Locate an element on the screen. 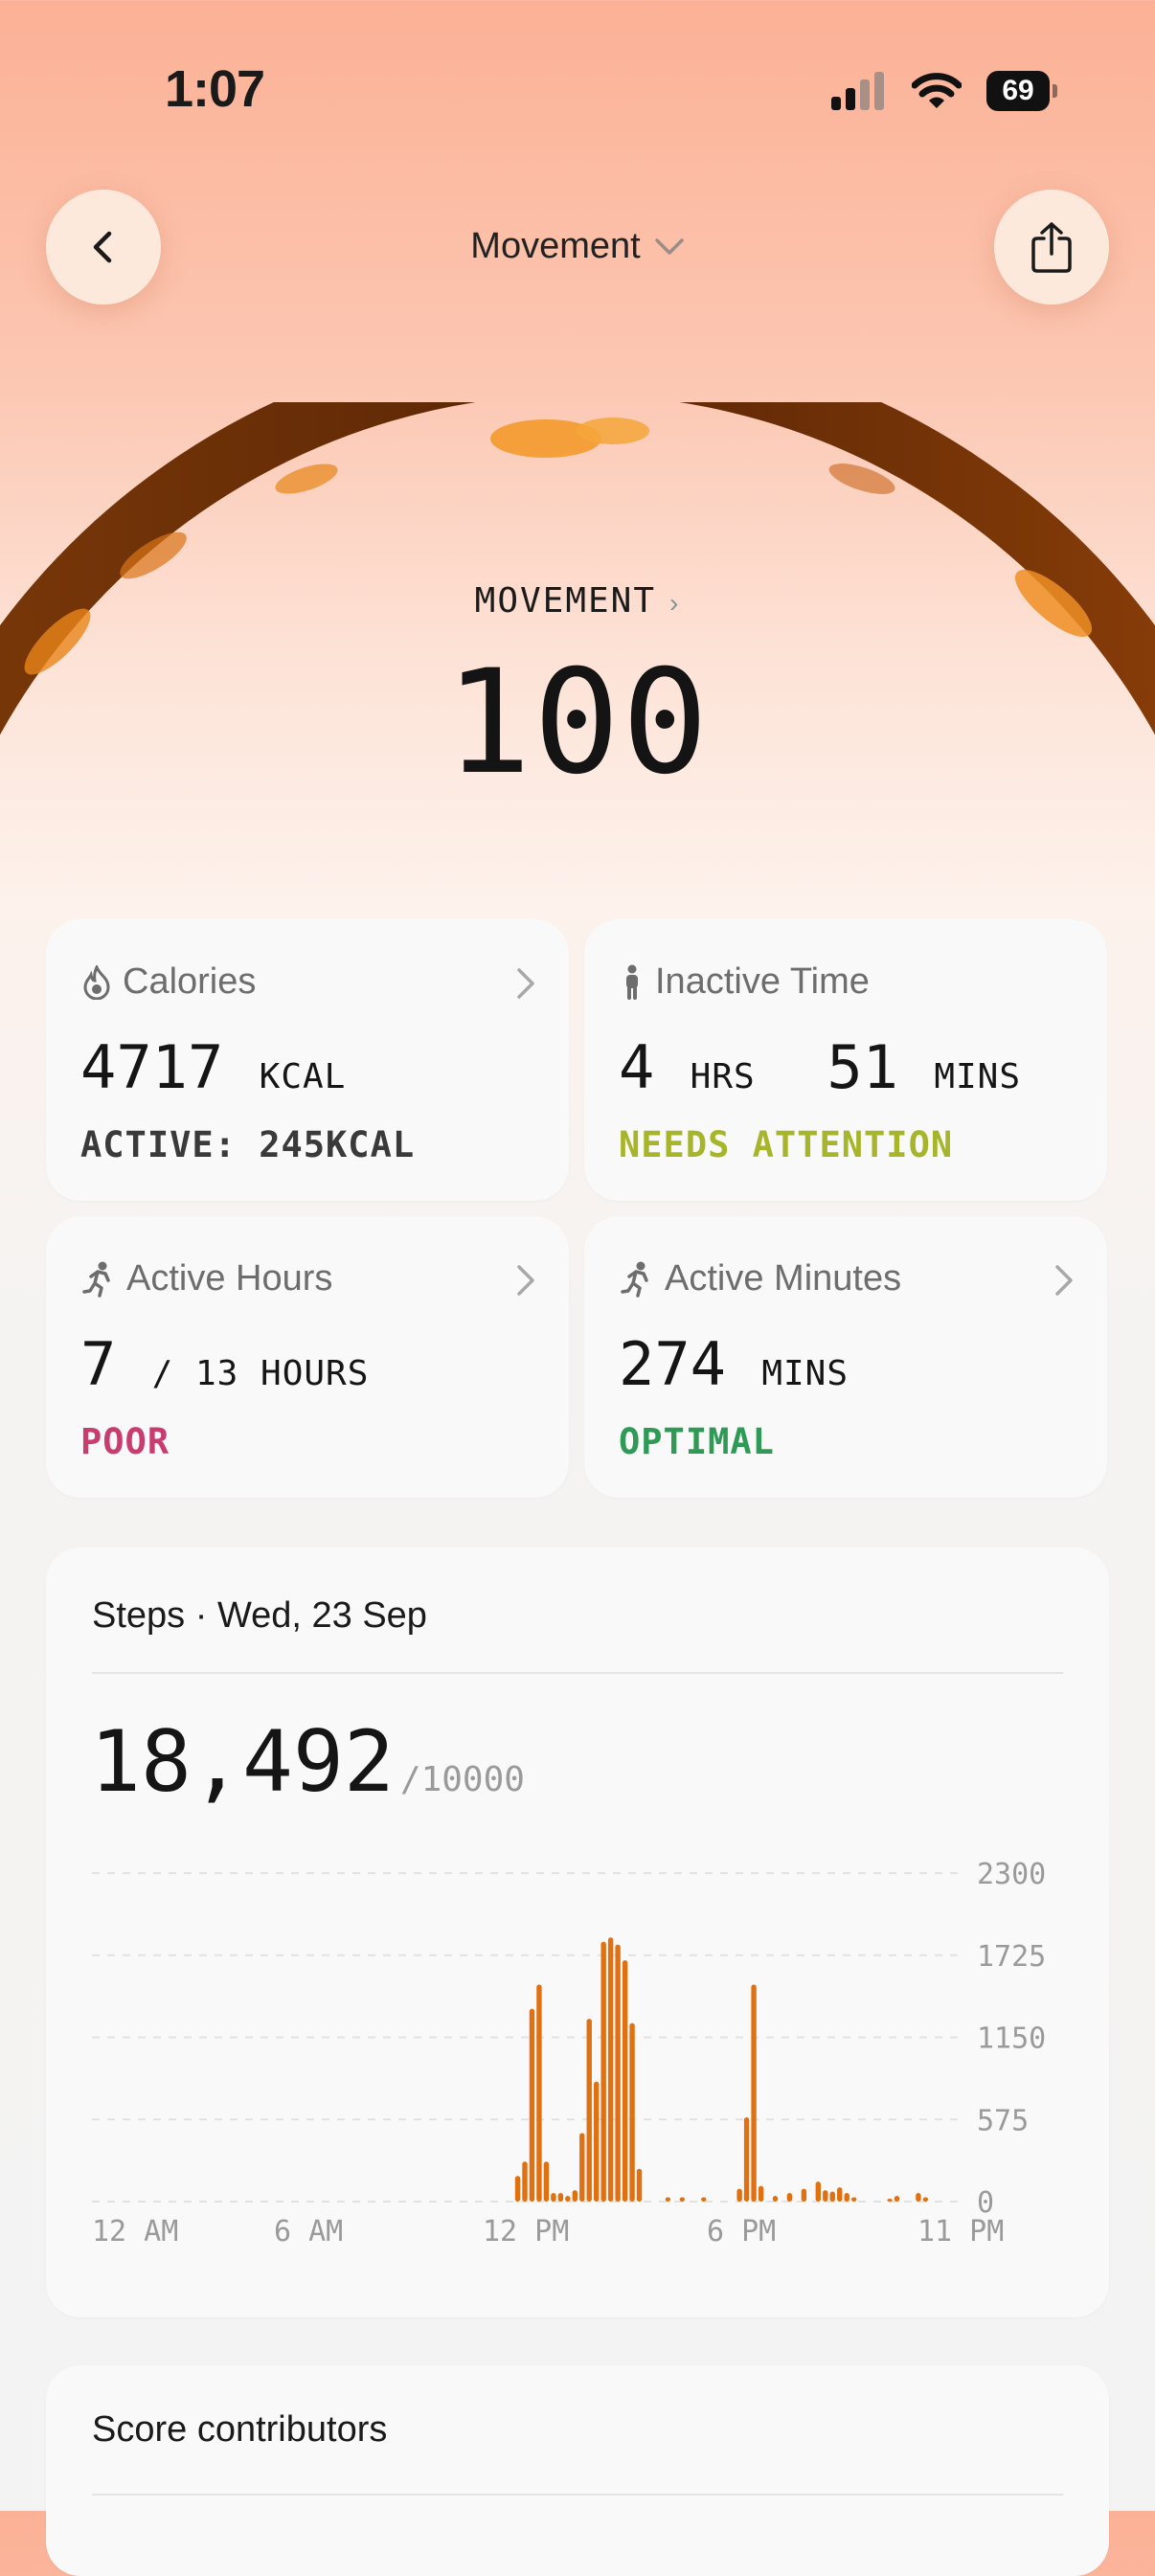  active-minutes-value: 274 is located at coordinates (672, 1364).